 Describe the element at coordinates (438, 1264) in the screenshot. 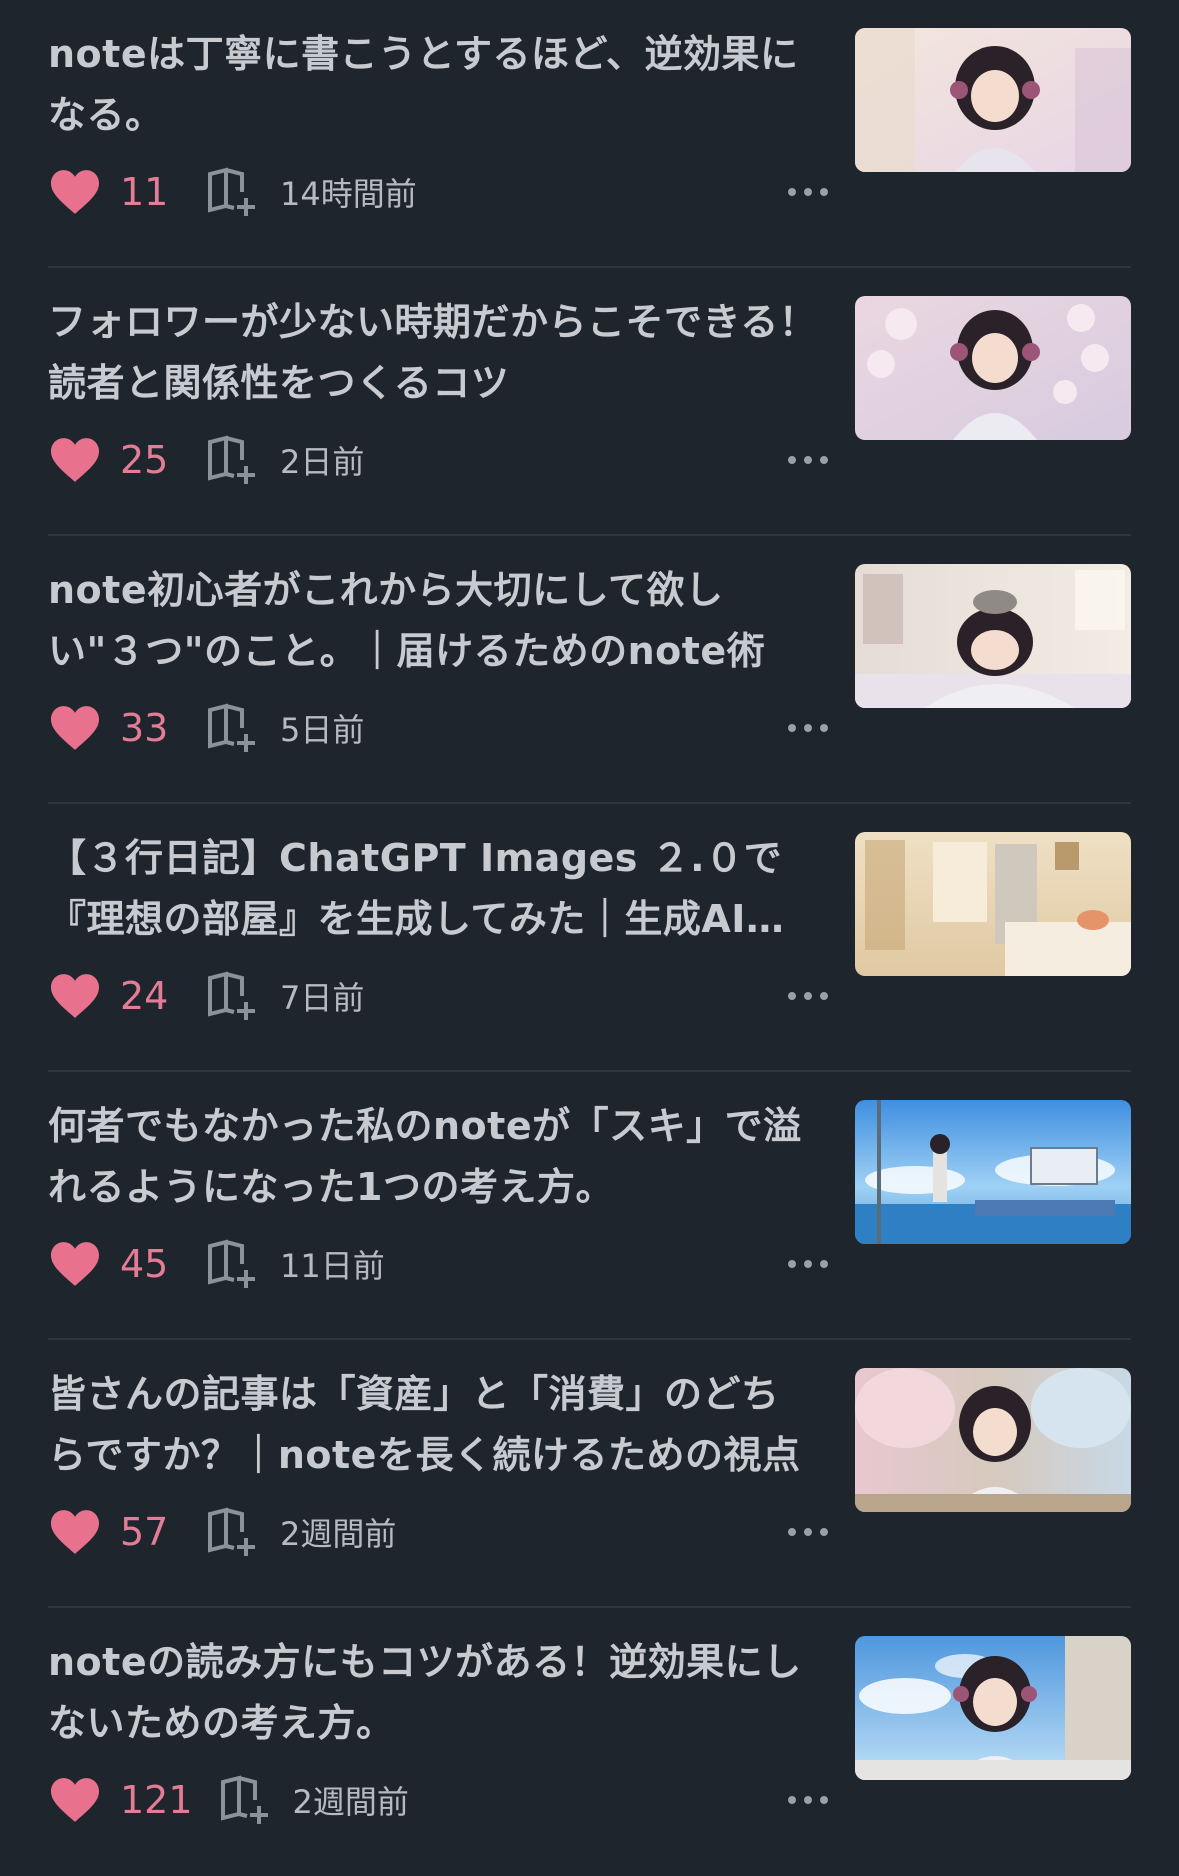

I see `article-meta: 45 11日前` at that location.